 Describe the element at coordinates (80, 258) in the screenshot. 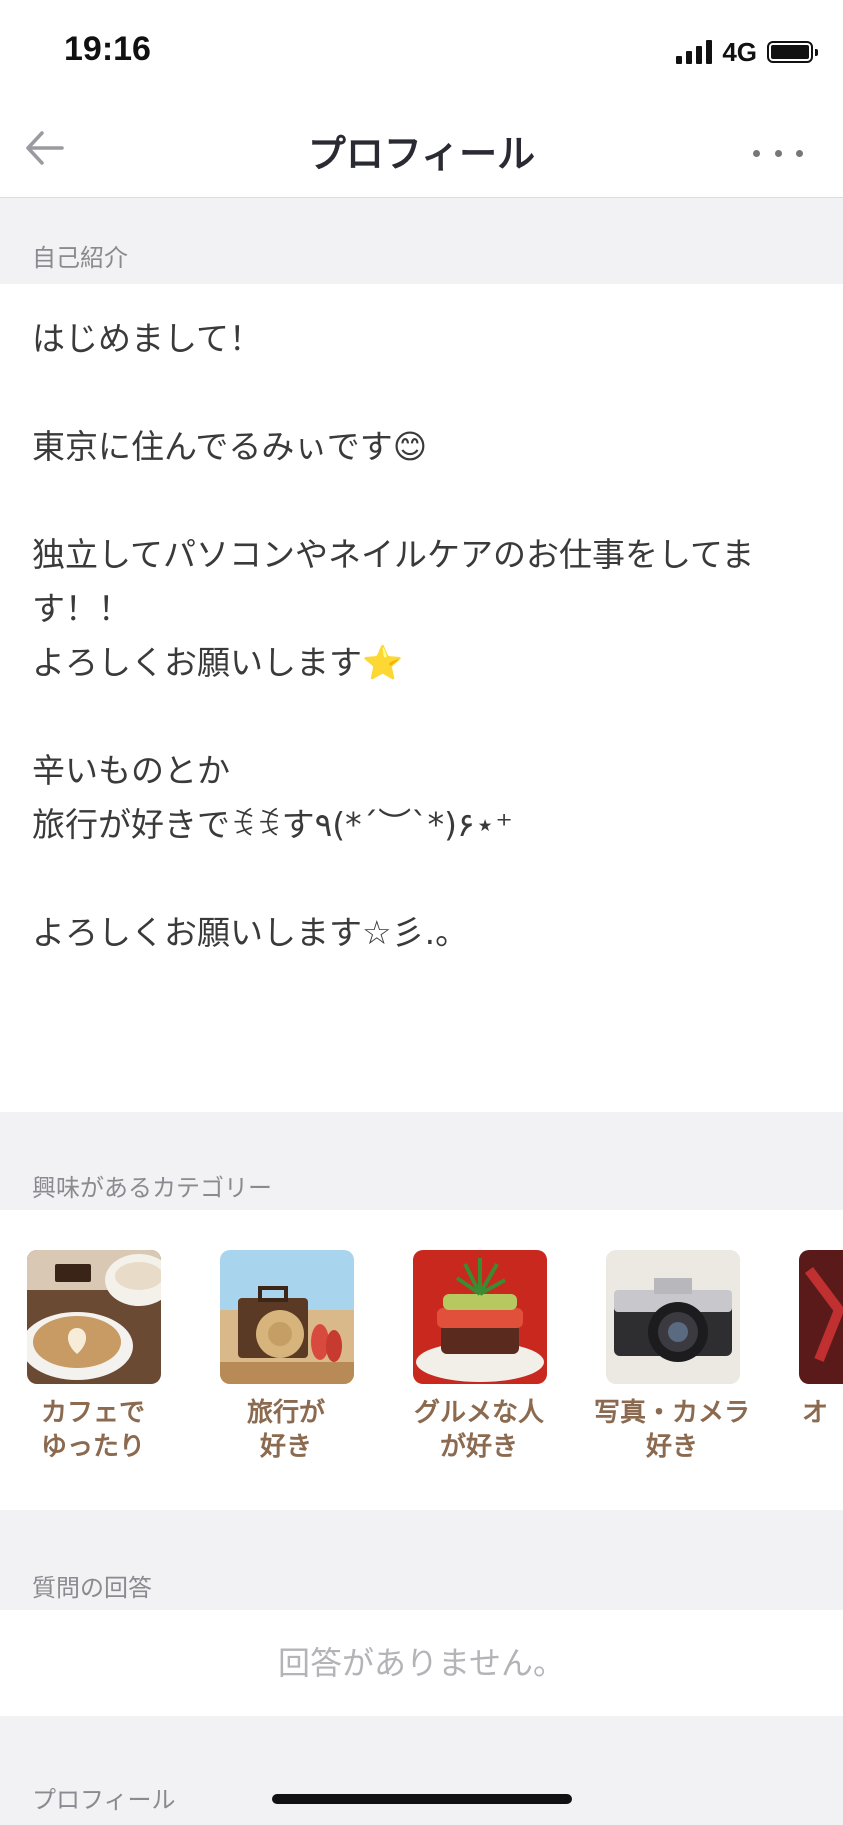

I see `intro-header-label: 自己紹介` at that location.